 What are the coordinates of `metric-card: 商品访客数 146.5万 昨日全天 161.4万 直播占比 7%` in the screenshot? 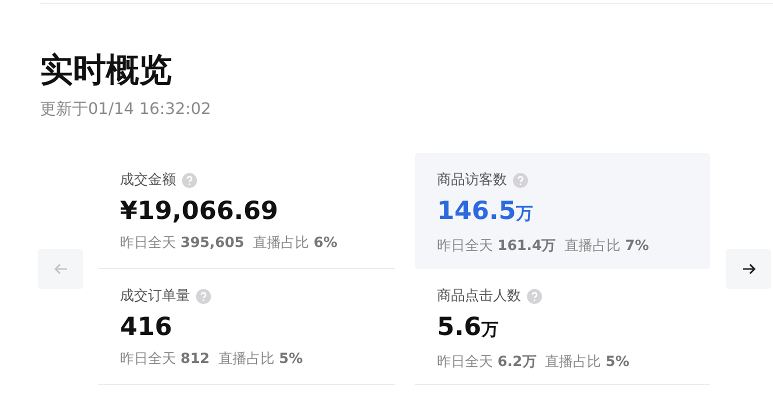 It's located at (562, 211).